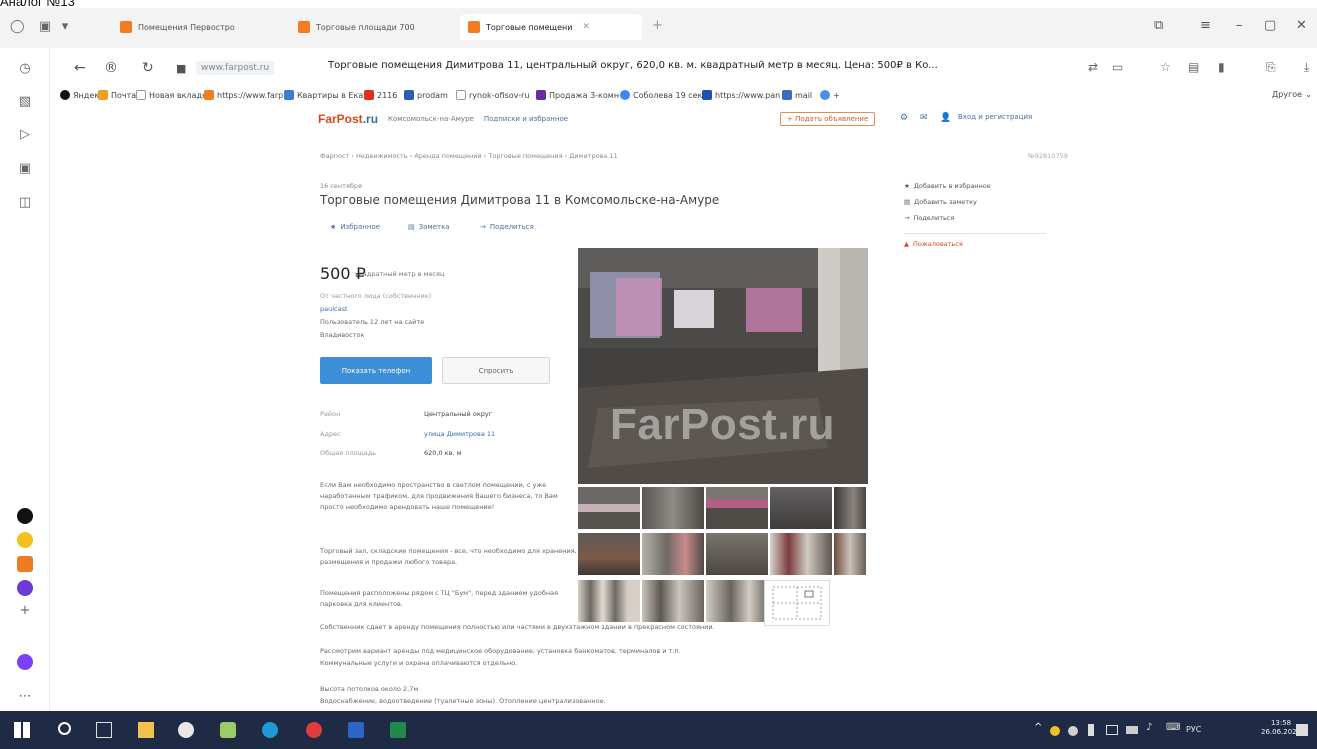 The image size is (1317, 749). I want to click on language-indicator: РУС, so click(1193, 729).